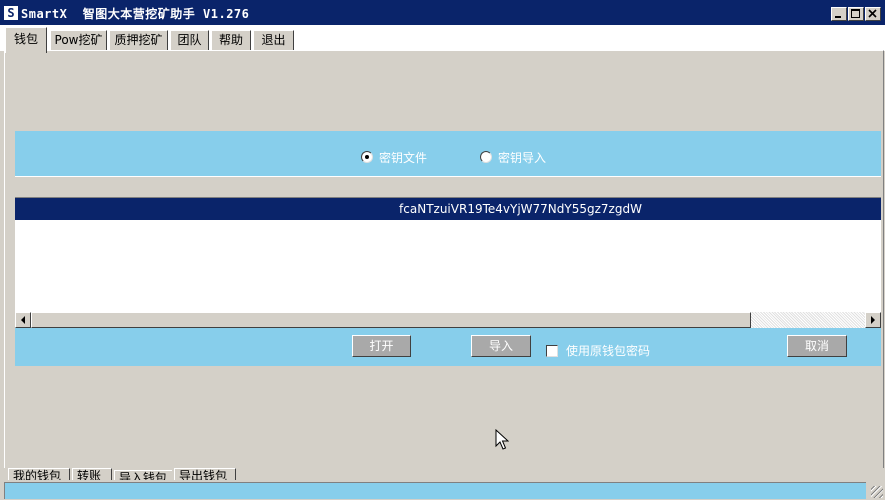 The width and height of the screenshot is (885, 500). Describe the element at coordinates (817, 346) in the screenshot. I see `cancel-button: 取消` at that location.